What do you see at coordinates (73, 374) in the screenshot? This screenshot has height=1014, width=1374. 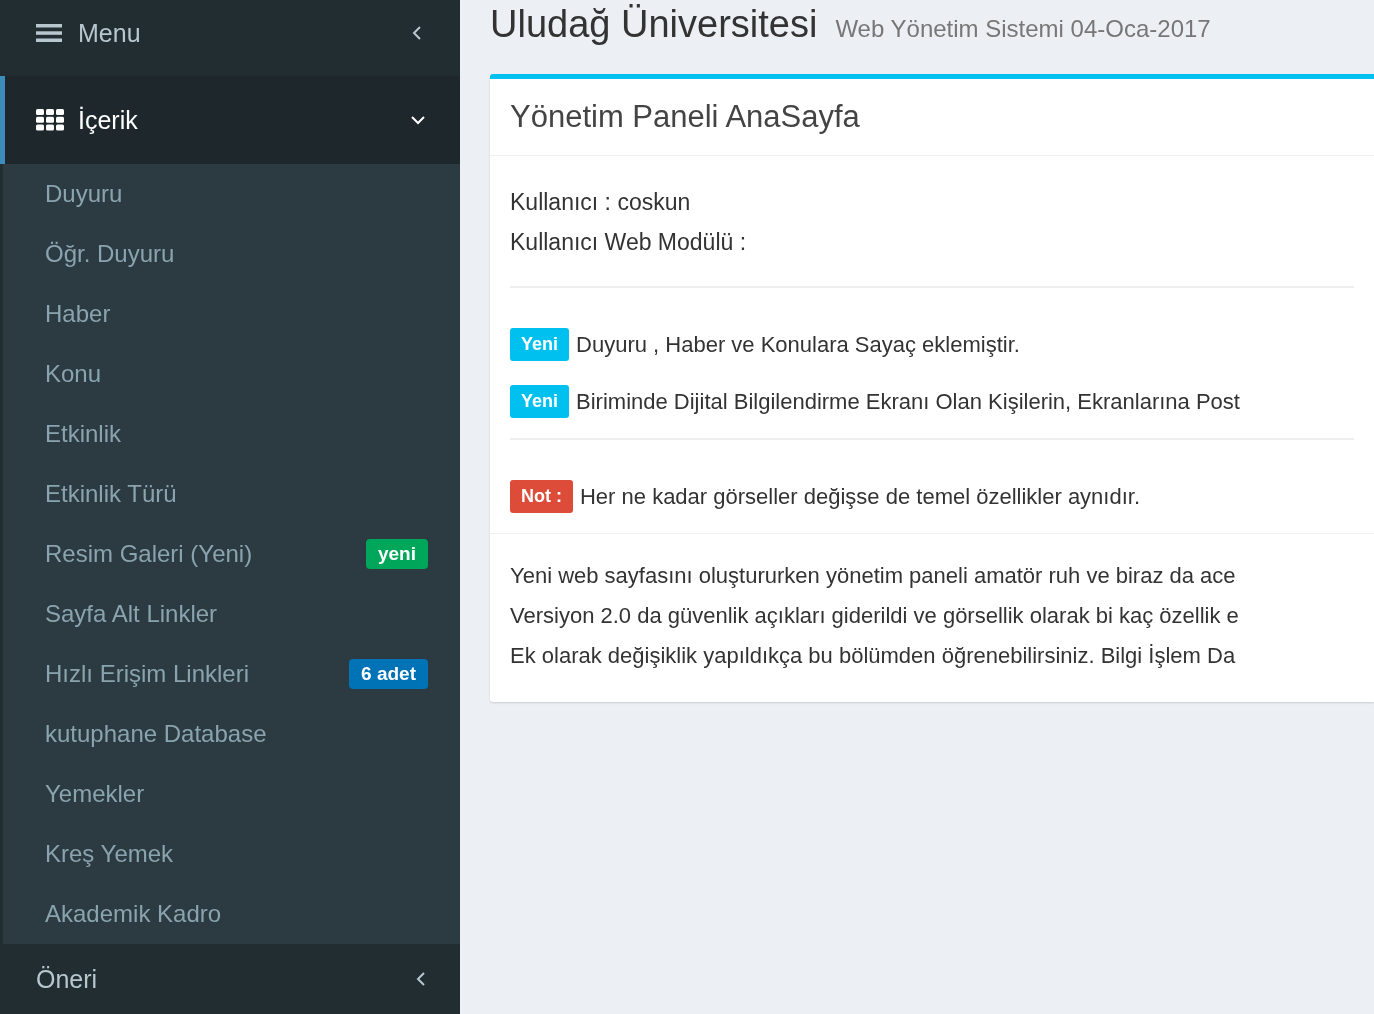 I see `menu-item: Konu` at bounding box center [73, 374].